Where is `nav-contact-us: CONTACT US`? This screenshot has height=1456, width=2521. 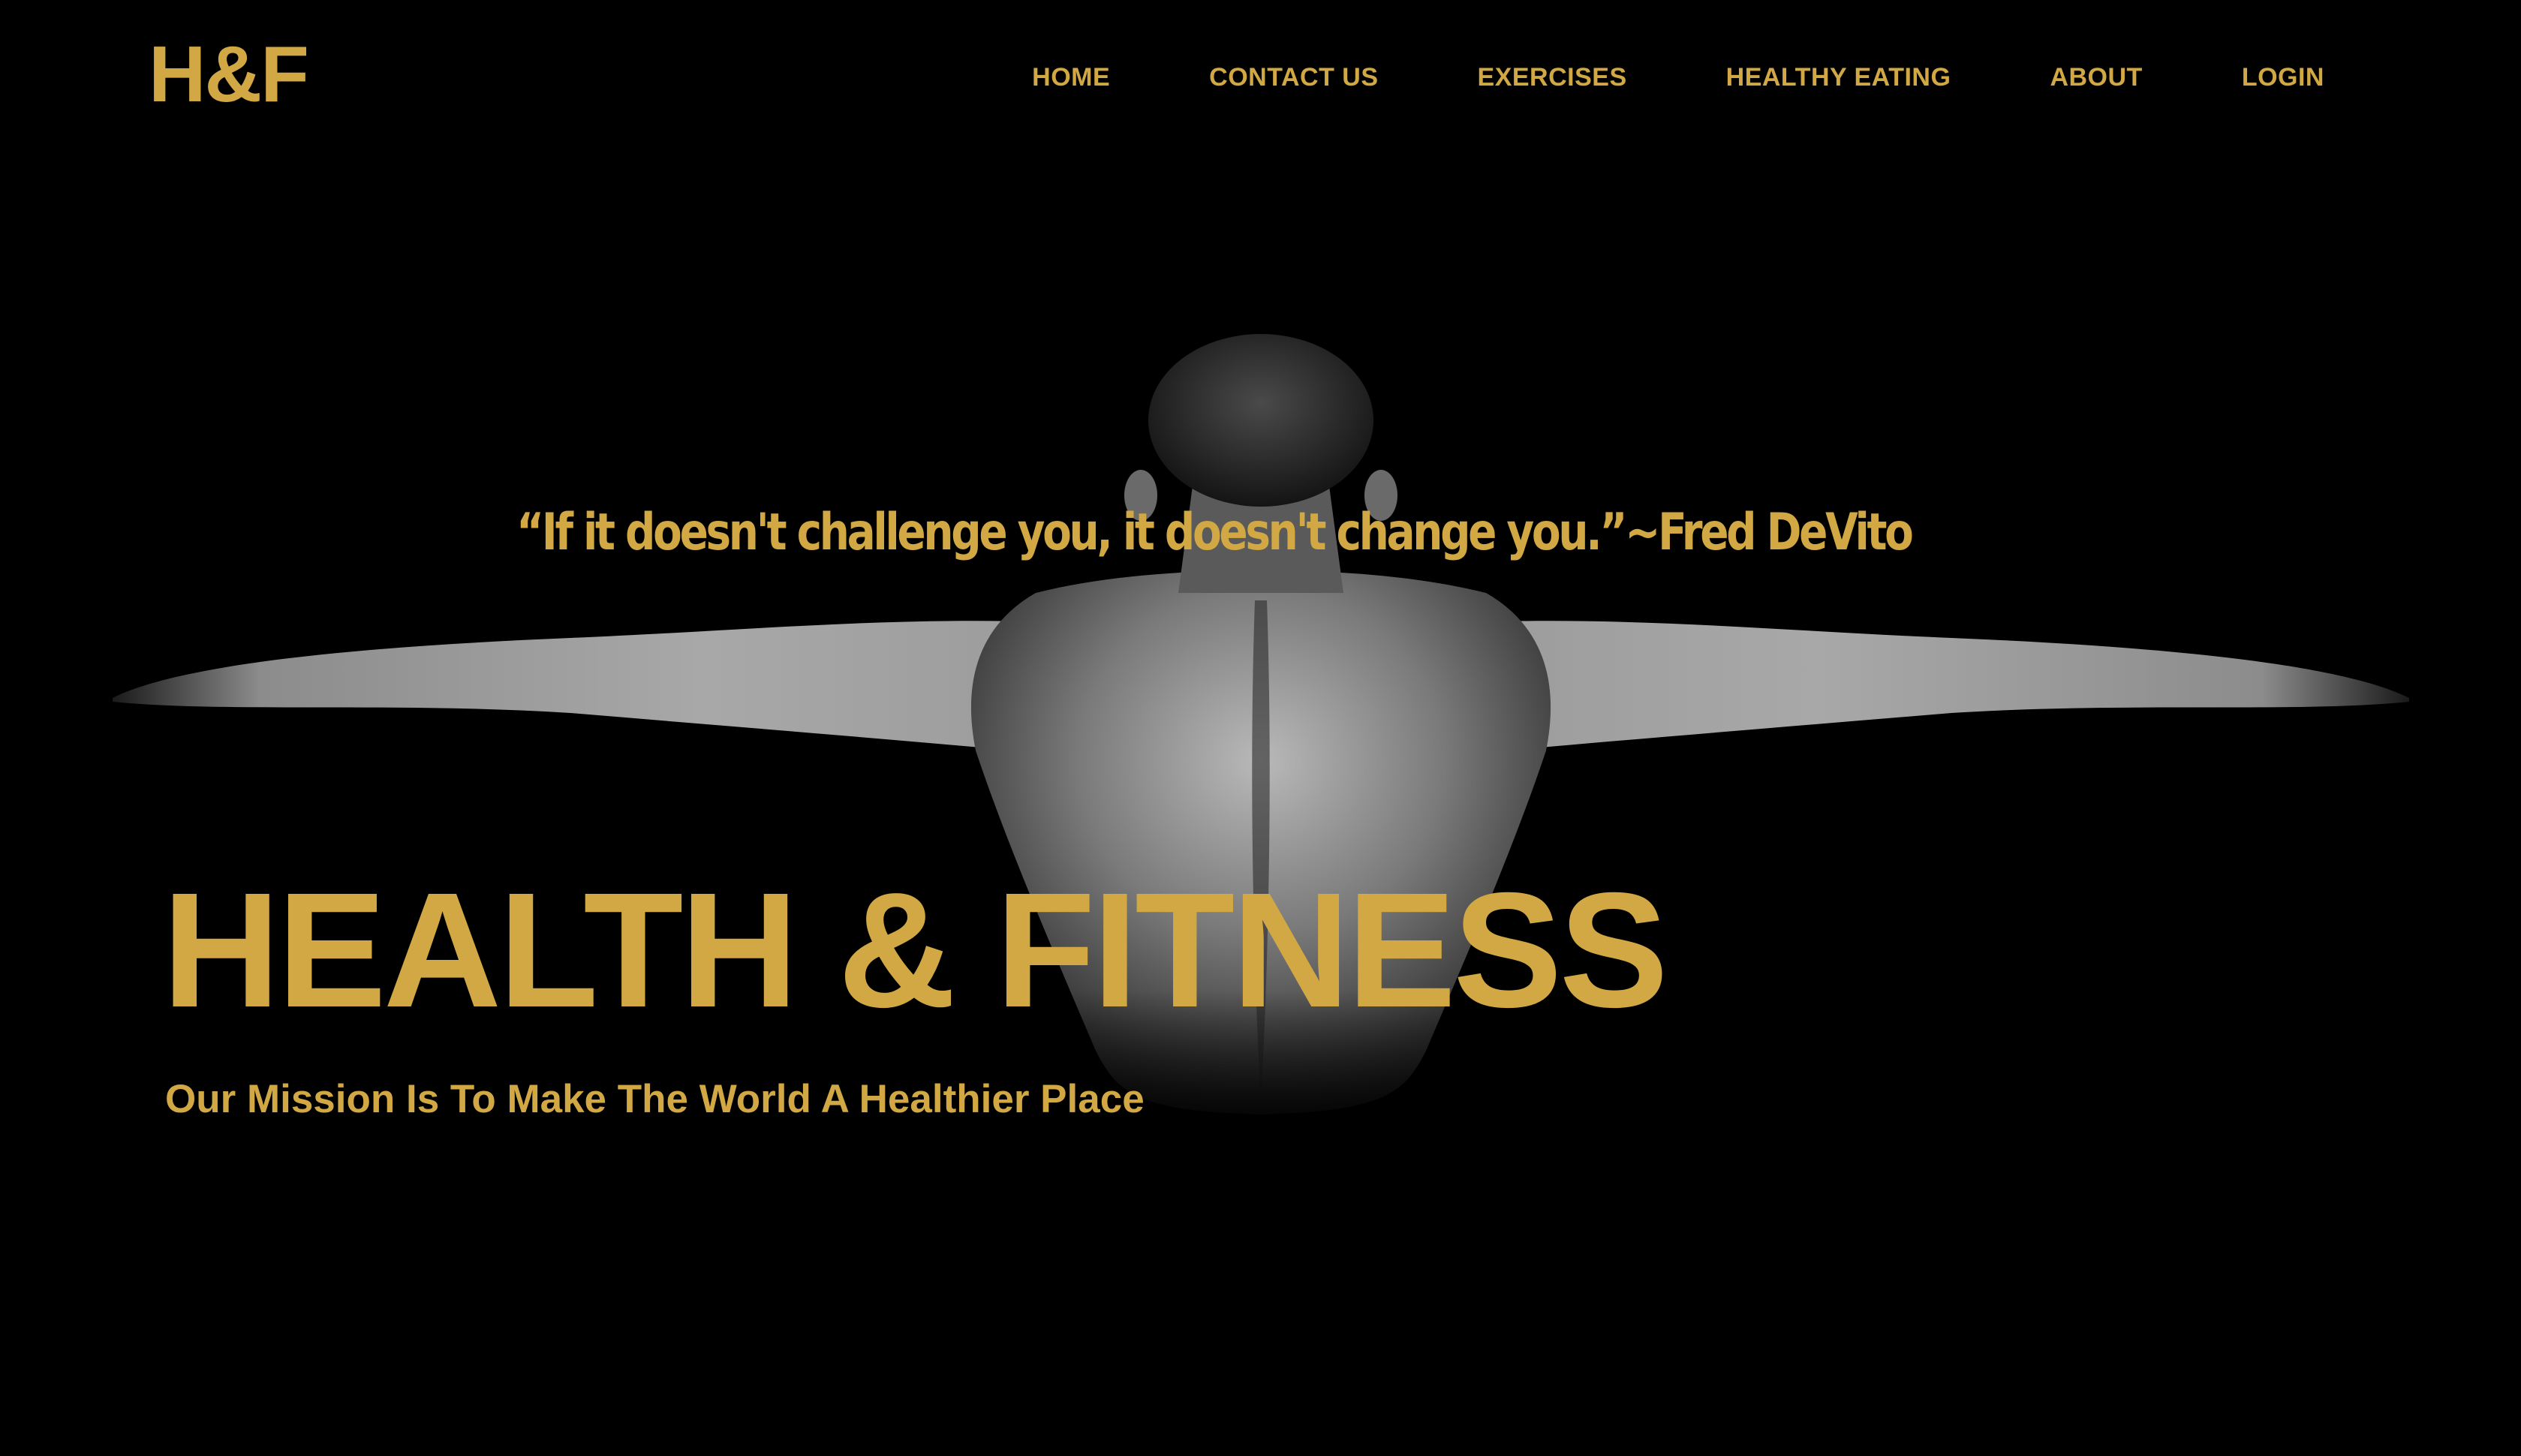 nav-contact-us: CONTACT US is located at coordinates (1293, 77).